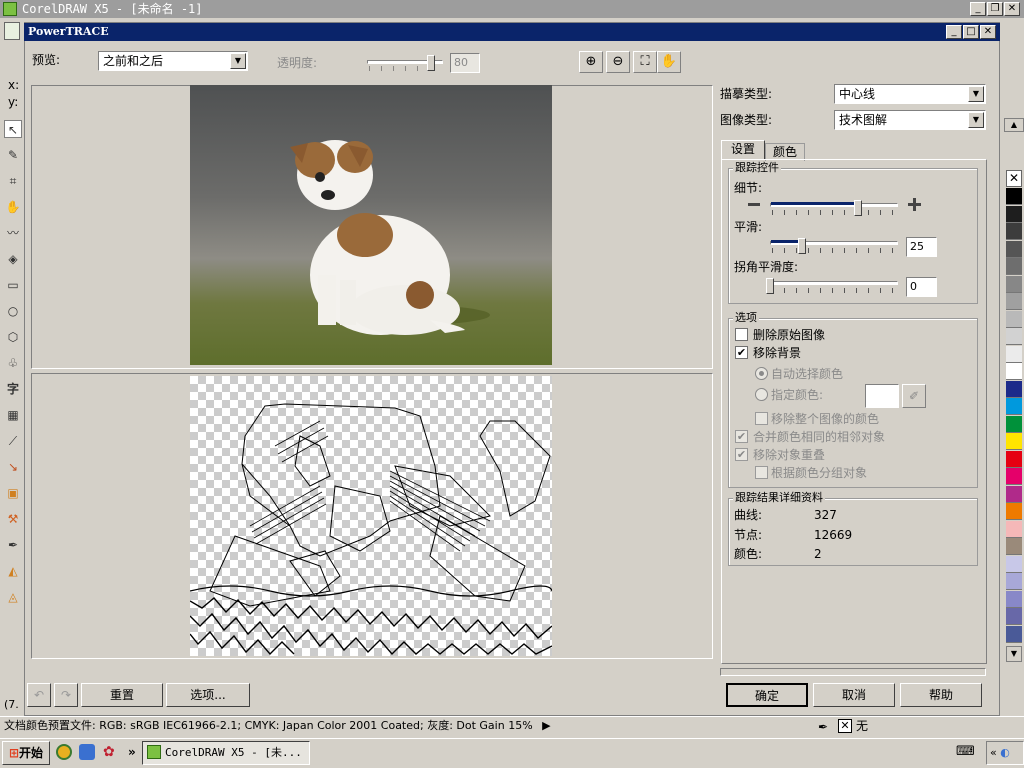  Describe the element at coordinates (13, 181) in the screenshot. I see `crop-tool-icon: ⌗` at that location.